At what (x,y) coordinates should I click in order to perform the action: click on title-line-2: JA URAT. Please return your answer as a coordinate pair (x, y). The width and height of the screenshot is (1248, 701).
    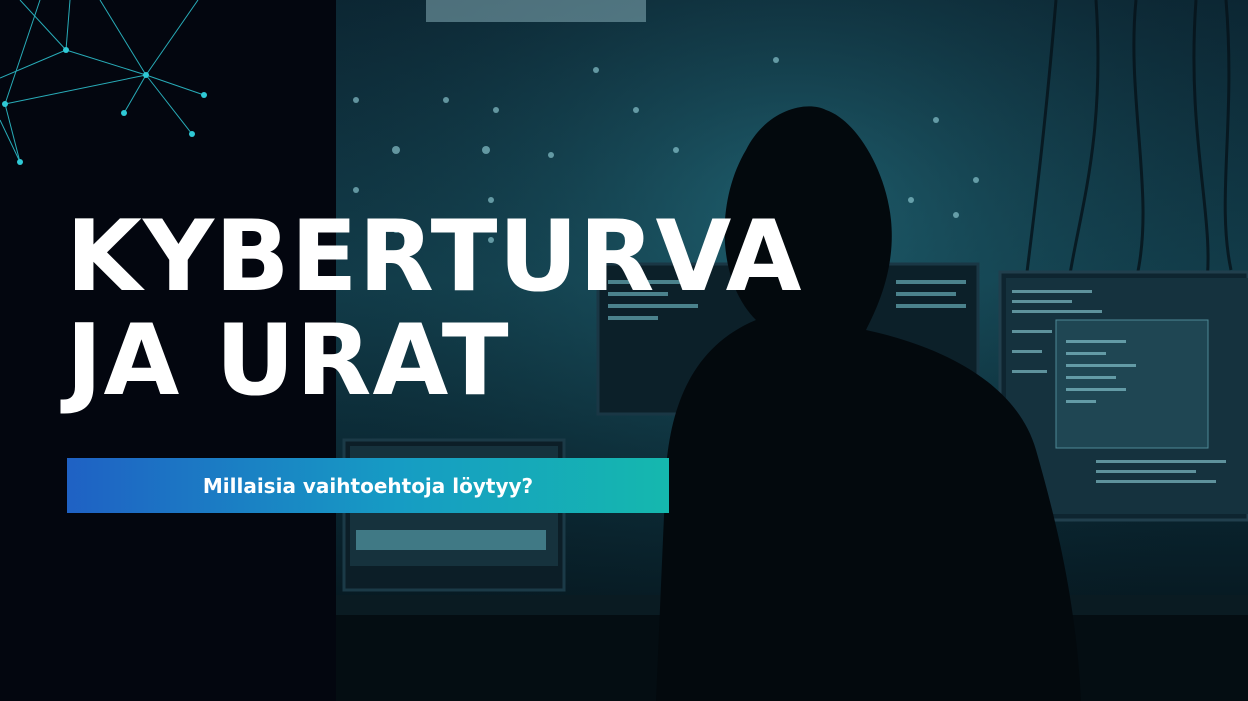
    Looking at the image, I should click on (288, 361).